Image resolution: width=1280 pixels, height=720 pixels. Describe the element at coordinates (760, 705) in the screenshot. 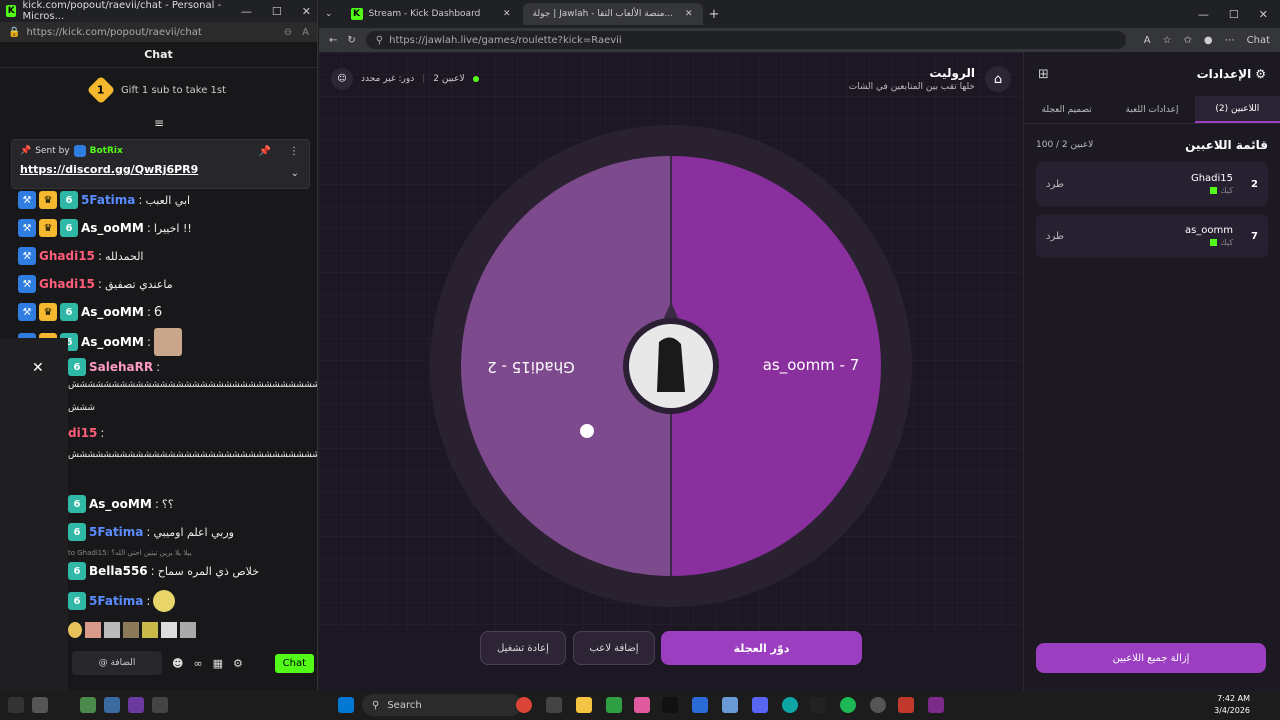

I see `discord-icon` at that location.